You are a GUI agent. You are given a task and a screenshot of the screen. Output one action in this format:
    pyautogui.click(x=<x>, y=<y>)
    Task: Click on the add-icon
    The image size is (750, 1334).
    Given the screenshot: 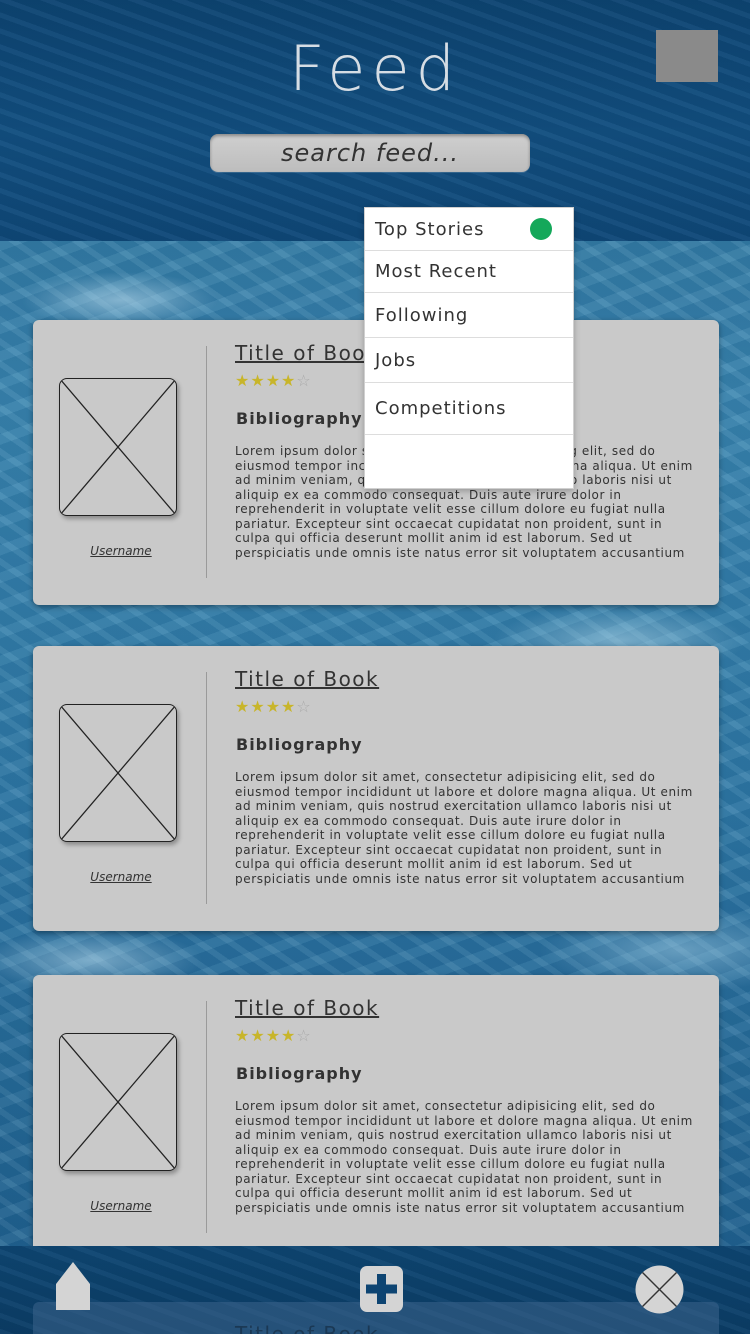 What is the action you would take?
    pyautogui.click(x=381, y=1289)
    